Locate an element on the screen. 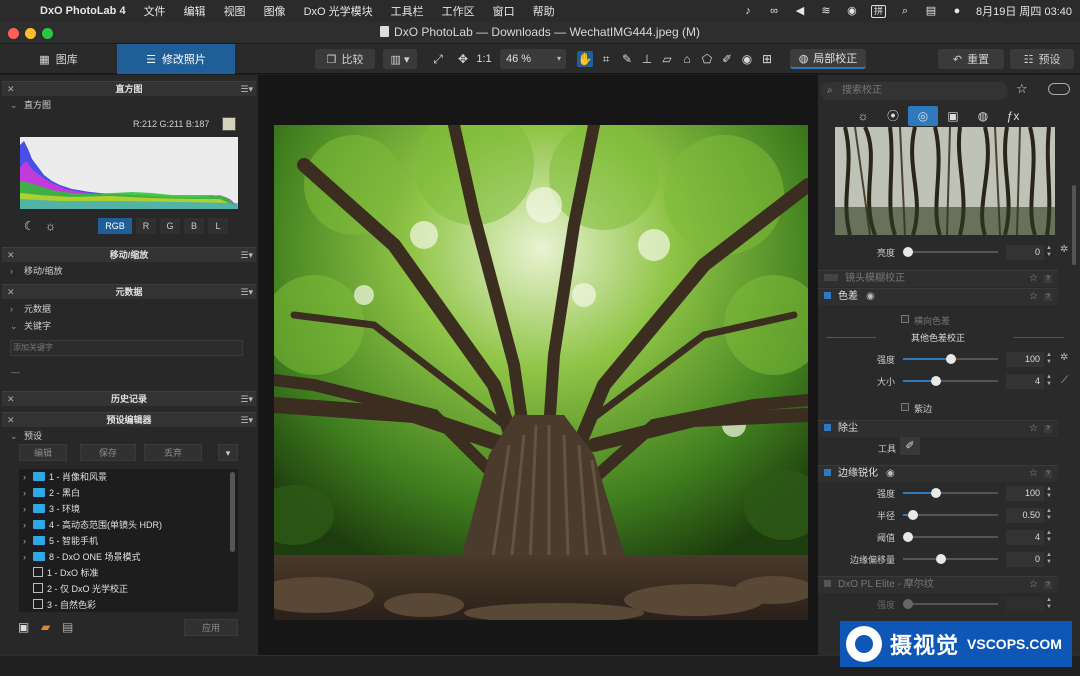 Image resolution: width=1080 pixels, height=676 pixels. preset-save-button: 保存 is located at coordinates (108, 452).